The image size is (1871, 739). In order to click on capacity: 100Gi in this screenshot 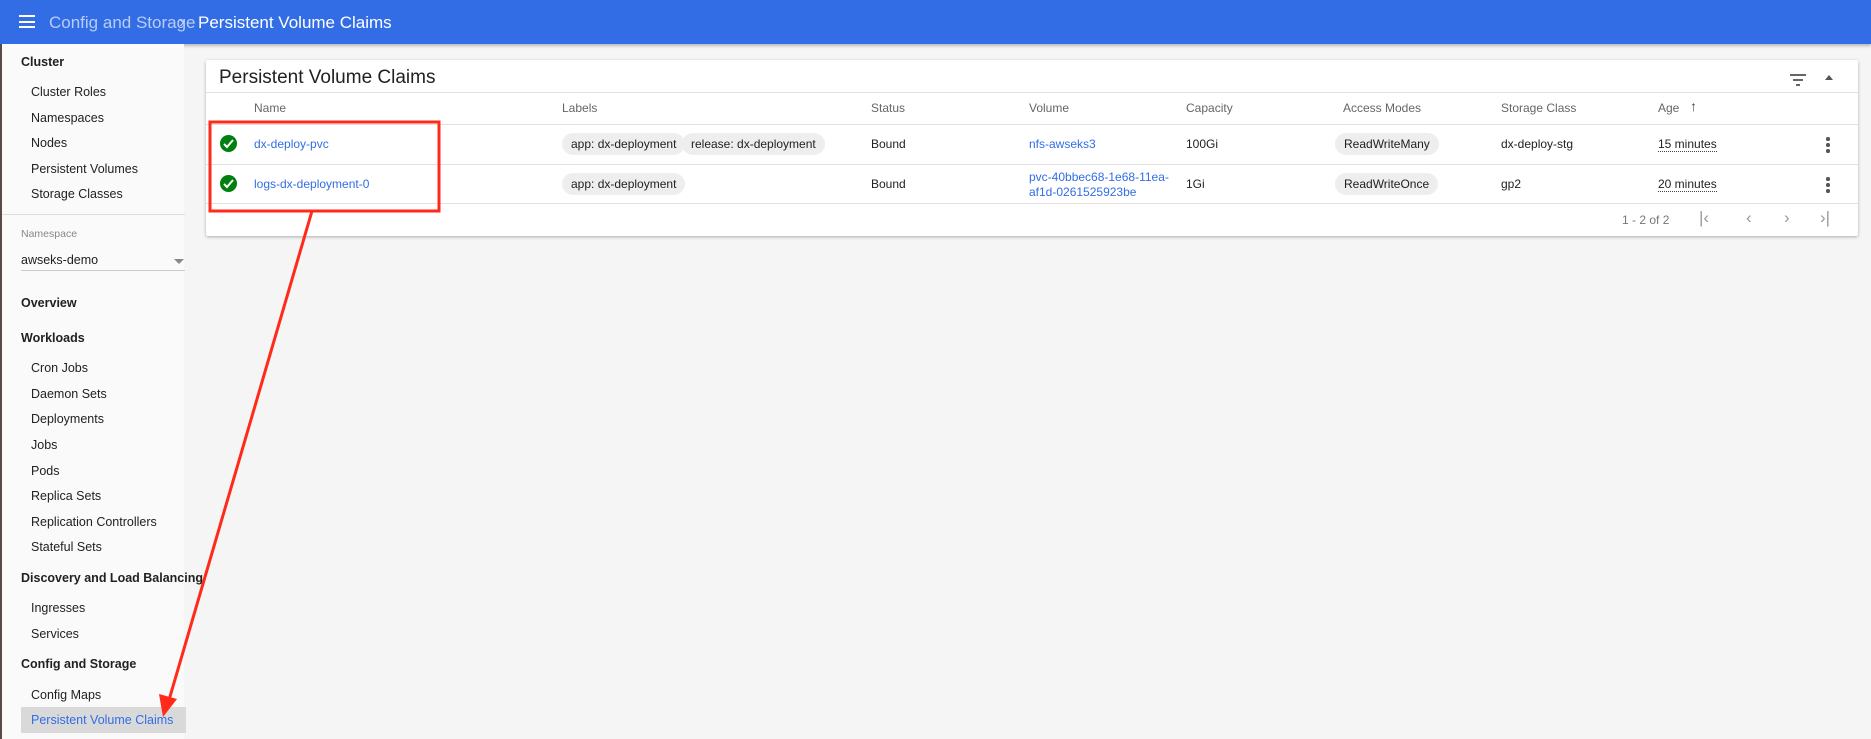, I will do `click(1202, 144)`.